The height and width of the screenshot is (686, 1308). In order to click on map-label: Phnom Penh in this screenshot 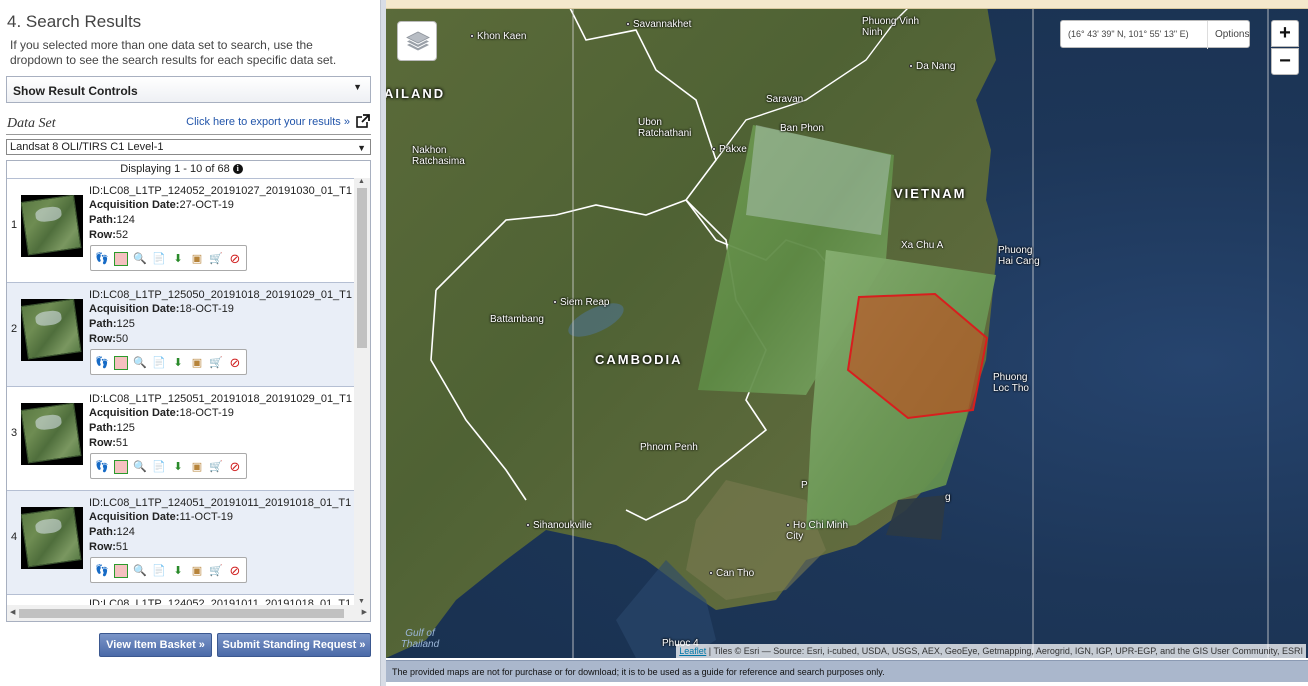, I will do `click(669, 447)`.